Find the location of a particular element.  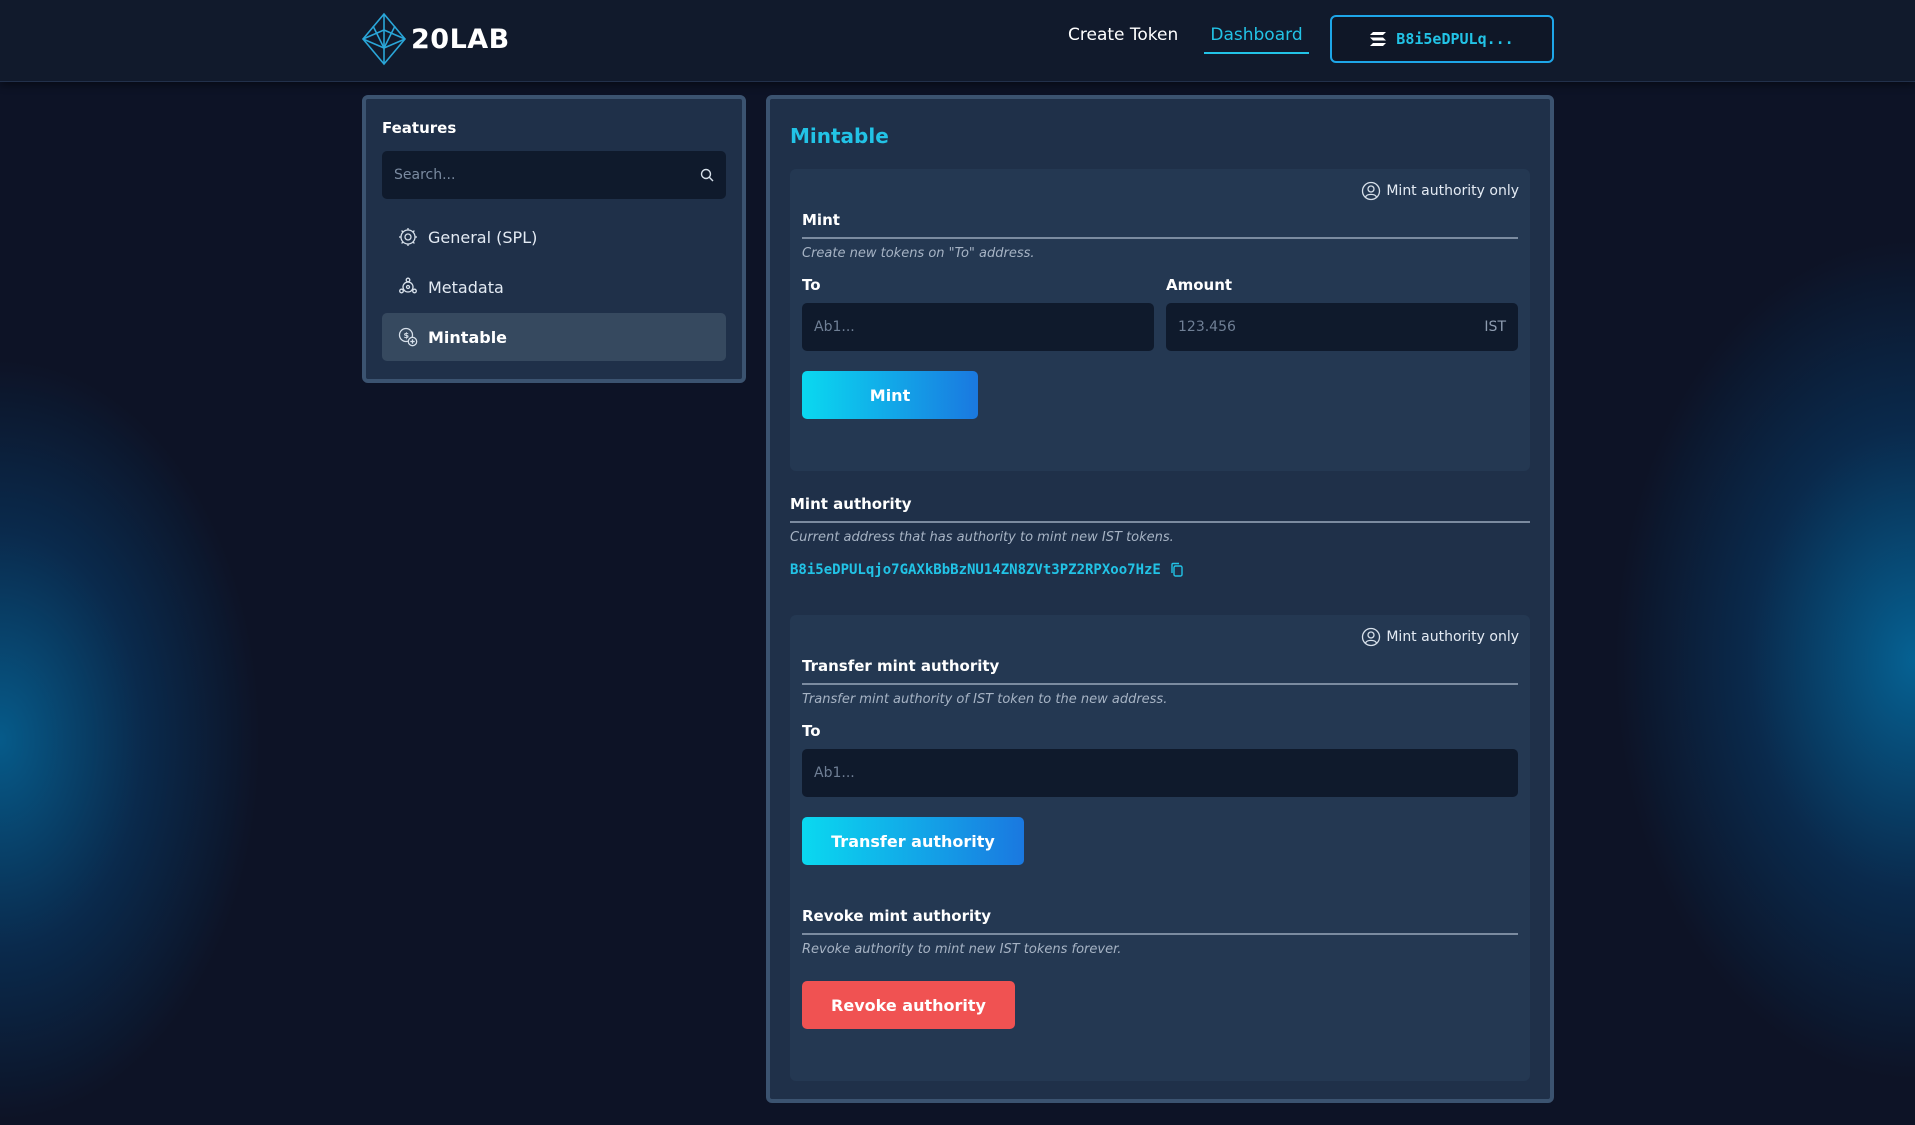

transfer-to-field is located at coordinates (1160, 773).